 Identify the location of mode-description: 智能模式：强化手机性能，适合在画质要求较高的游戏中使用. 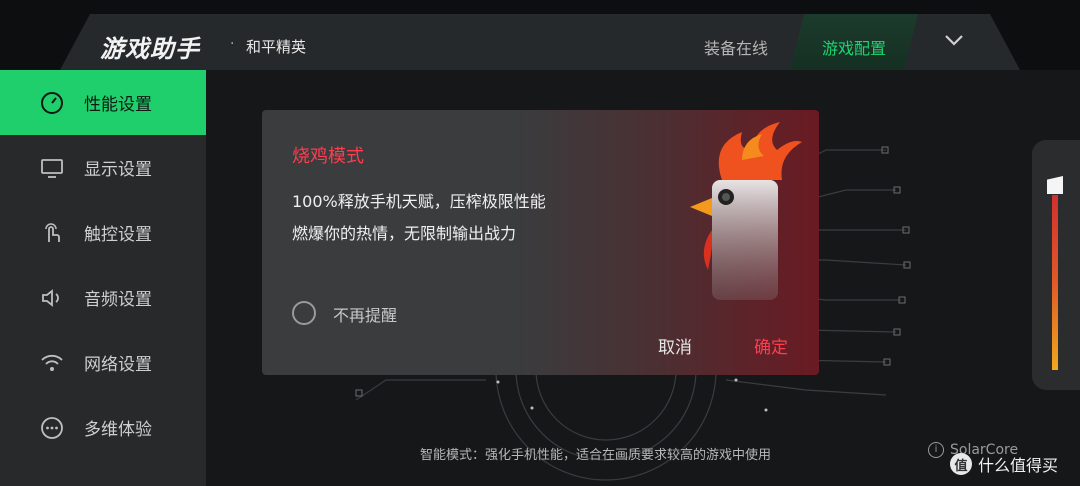
(596, 455).